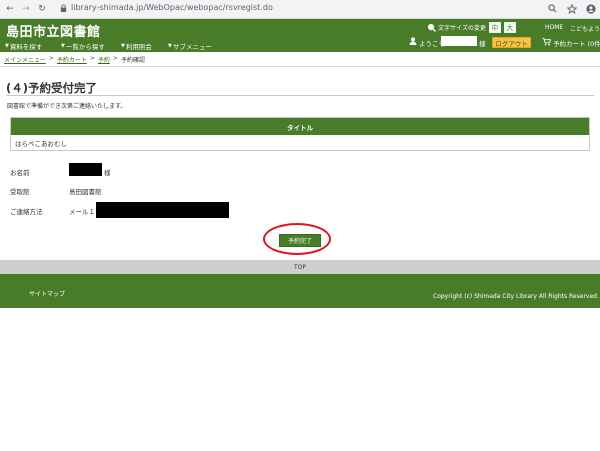 The height and width of the screenshot is (451, 600). What do you see at coordinates (462, 28) in the screenshot?
I see `font-size-label: 文字サイズの変更` at bounding box center [462, 28].